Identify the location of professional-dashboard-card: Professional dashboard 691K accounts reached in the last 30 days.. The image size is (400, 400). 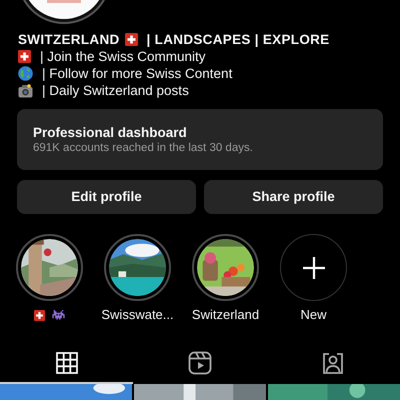
(200, 139).